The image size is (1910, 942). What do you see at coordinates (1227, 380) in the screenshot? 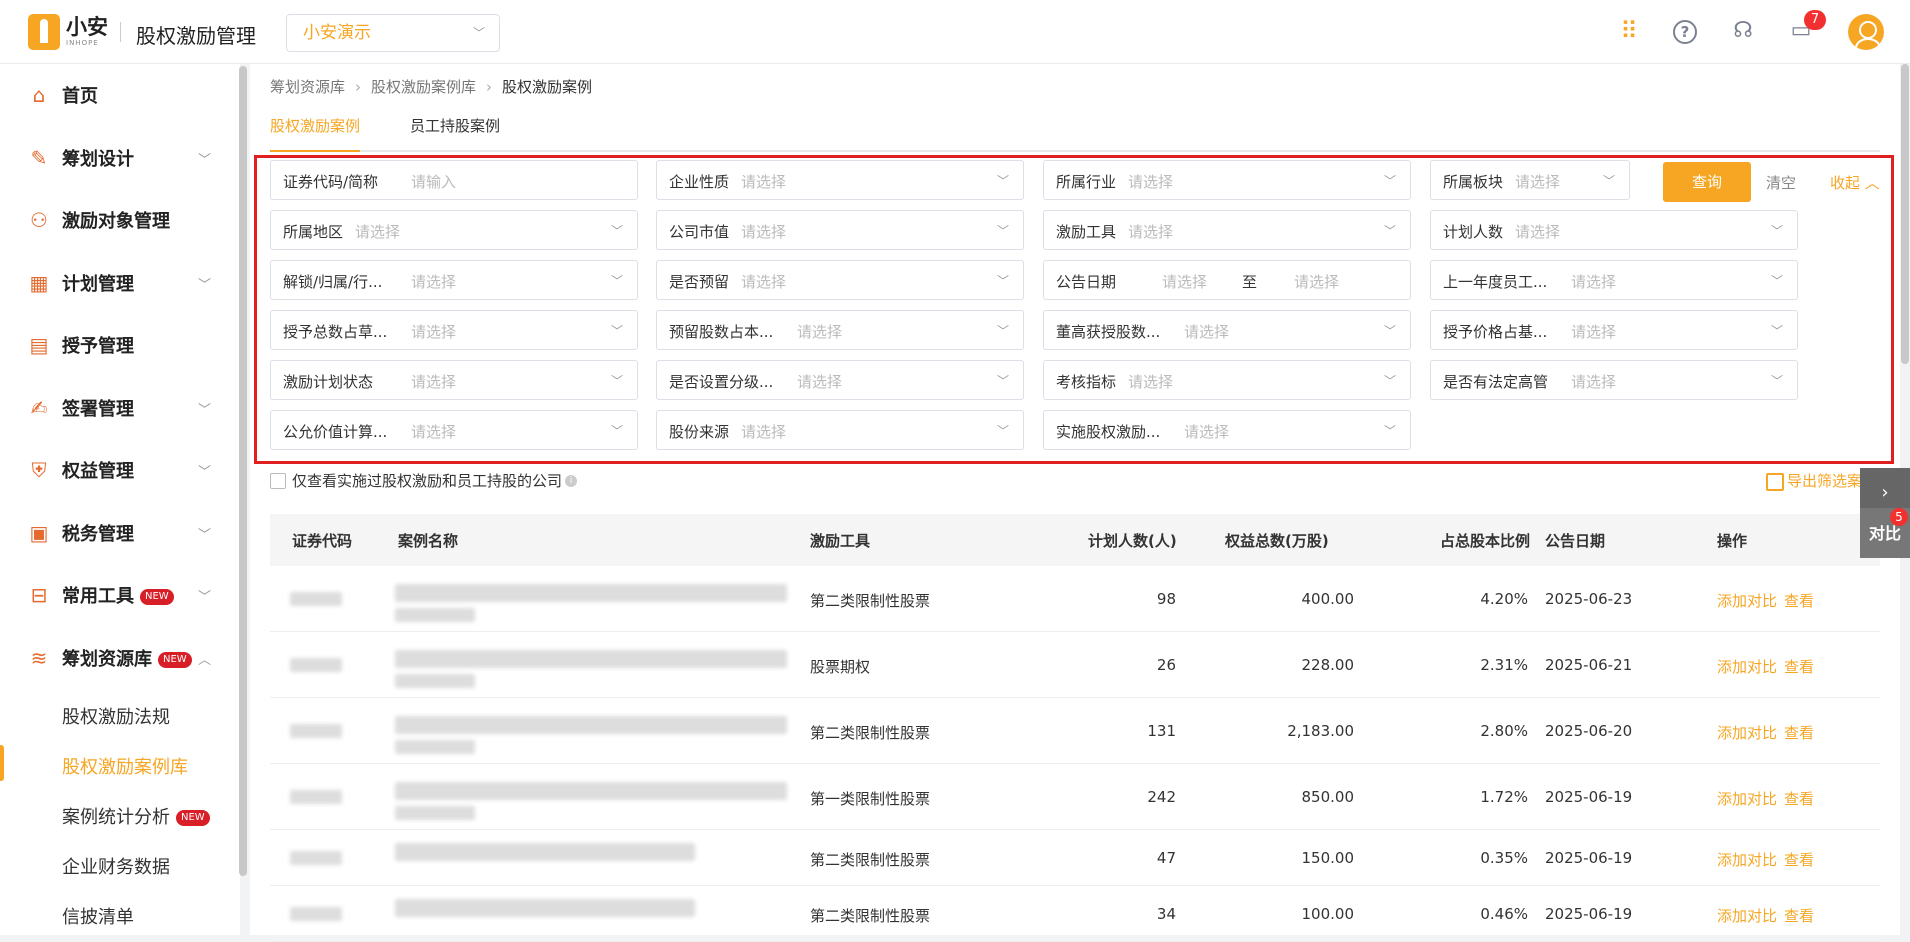
I see `filter-field: 考核指标 请选择 ﹀` at bounding box center [1227, 380].